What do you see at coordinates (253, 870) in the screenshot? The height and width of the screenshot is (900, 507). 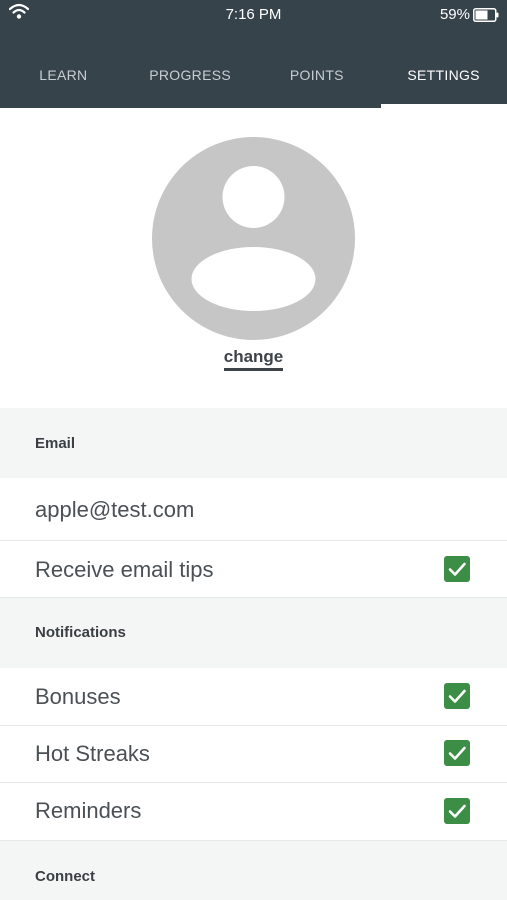 I see `section-header-connect: Connect` at bounding box center [253, 870].